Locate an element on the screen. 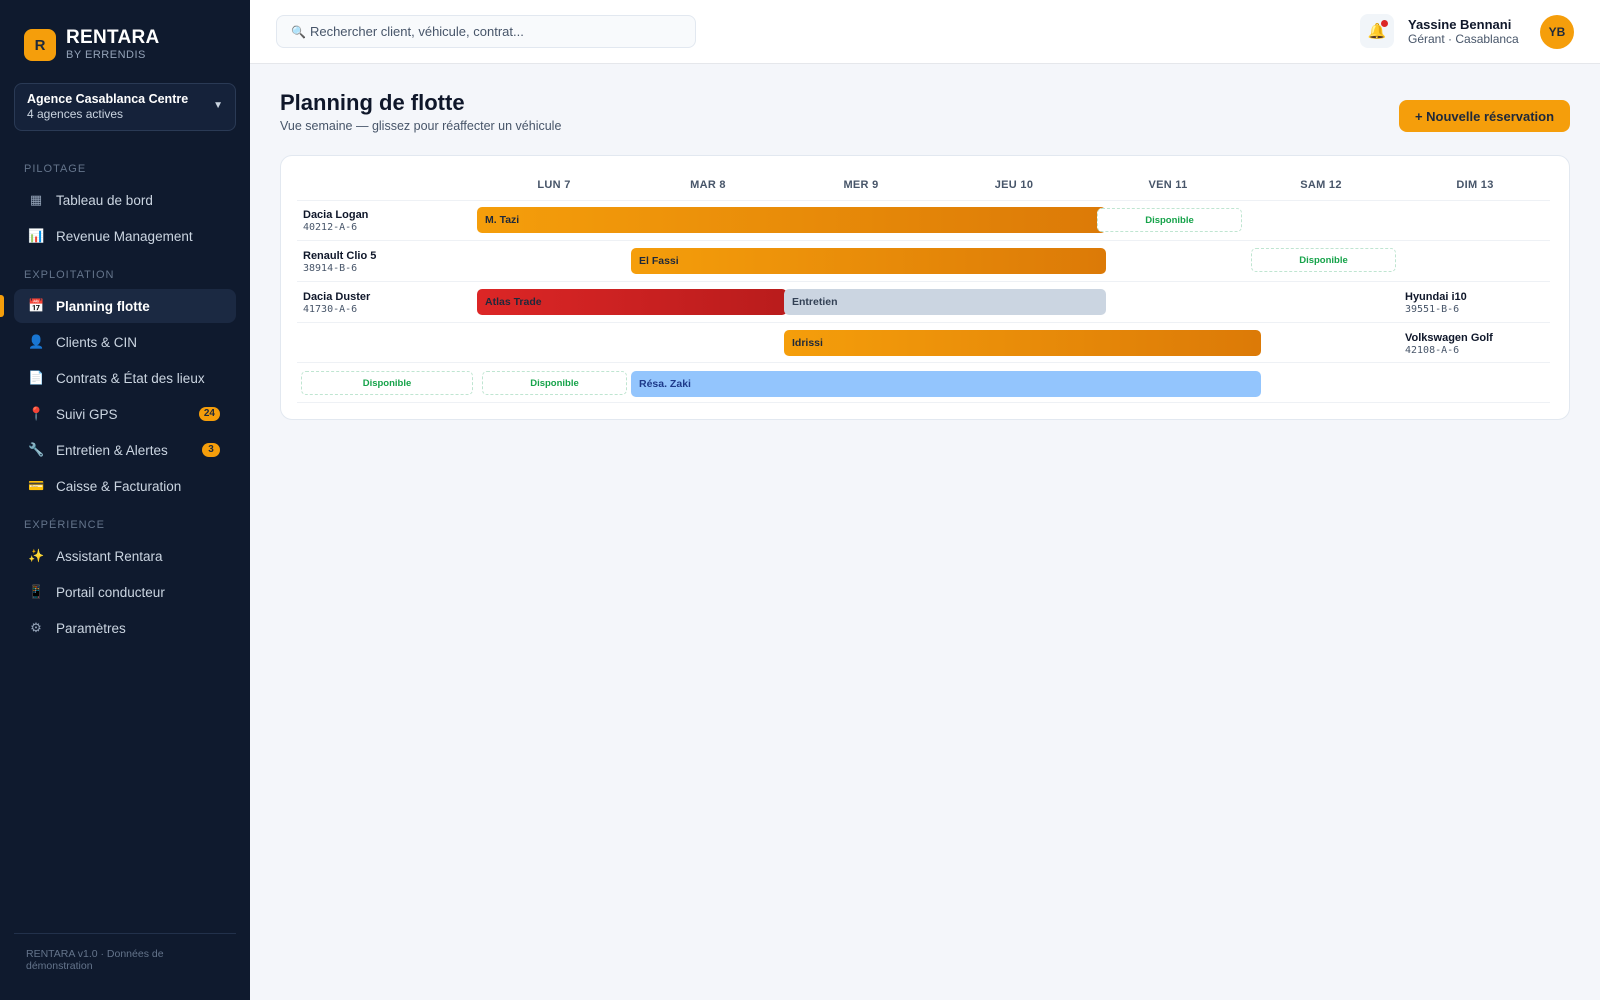 This screenshot has width=1600, height=1000. nav-item-label: Tableau de bord is located at coordinates (104, 200).